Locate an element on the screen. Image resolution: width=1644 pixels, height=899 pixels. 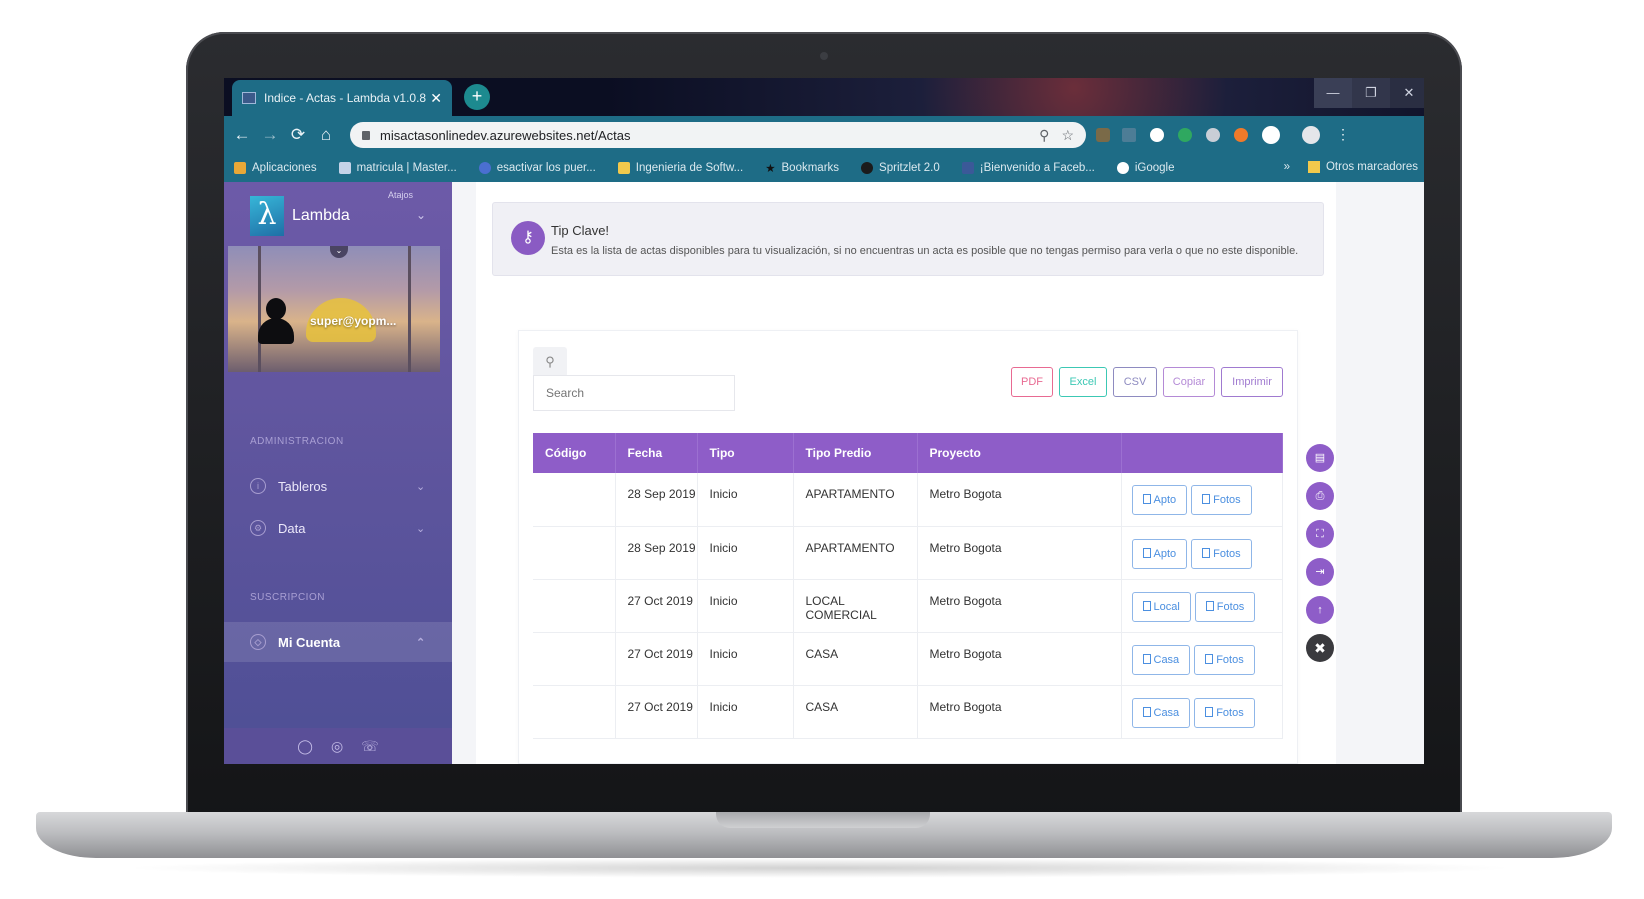
cell-actions: Apto Fotos is located at coordinates (1202, 500).